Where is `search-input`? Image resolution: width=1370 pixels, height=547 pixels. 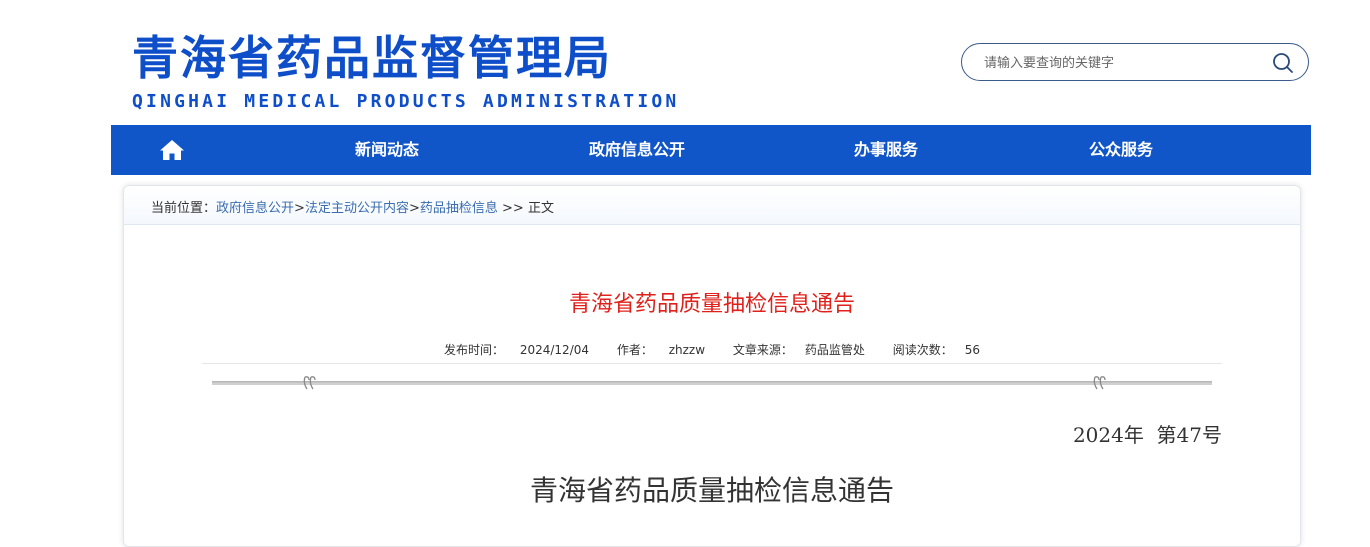
search-input is located at coordinates (1119, 63).